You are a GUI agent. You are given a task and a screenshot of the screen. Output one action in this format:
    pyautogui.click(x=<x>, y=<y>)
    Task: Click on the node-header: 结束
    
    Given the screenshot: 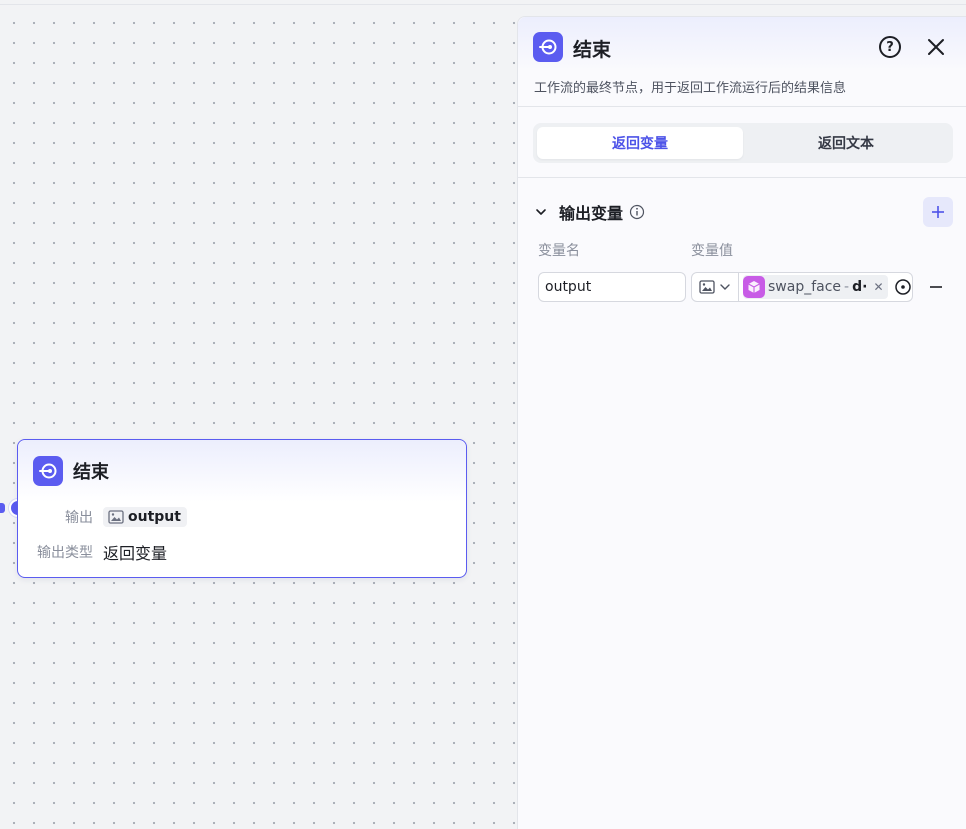 What is the action you would take?
    pyautogui.click(x=242, y=471)
    